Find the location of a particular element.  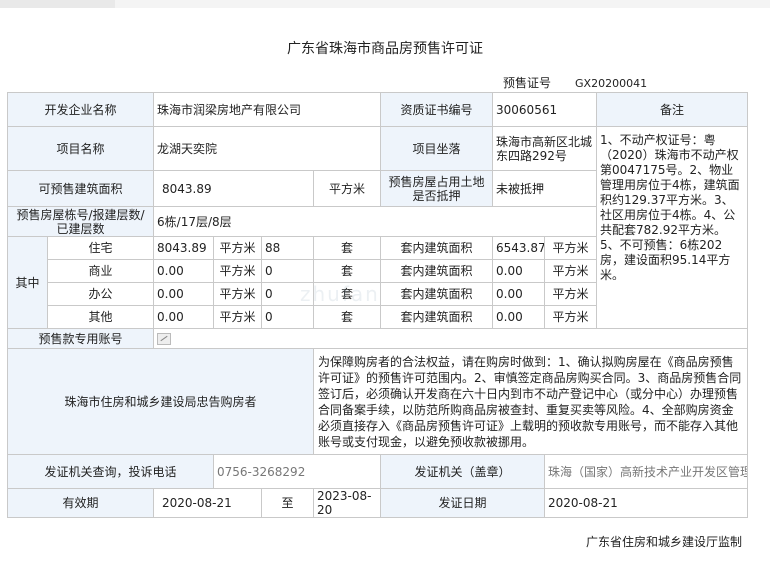

edit-pen-icon is located at coordinates (164, 339).